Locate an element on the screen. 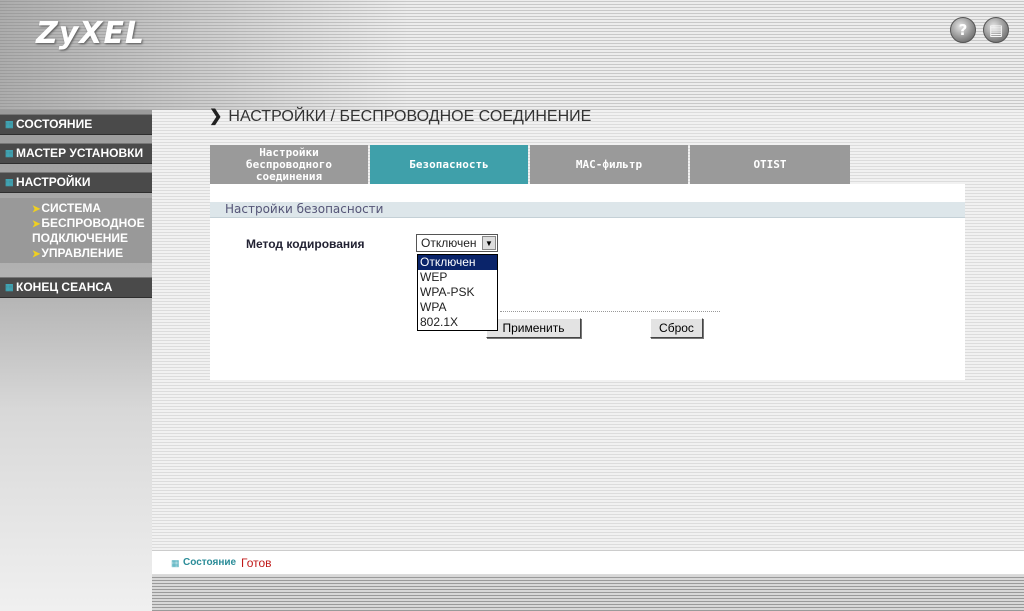  reset-button: Сброс is located at coordinates (676, 328).